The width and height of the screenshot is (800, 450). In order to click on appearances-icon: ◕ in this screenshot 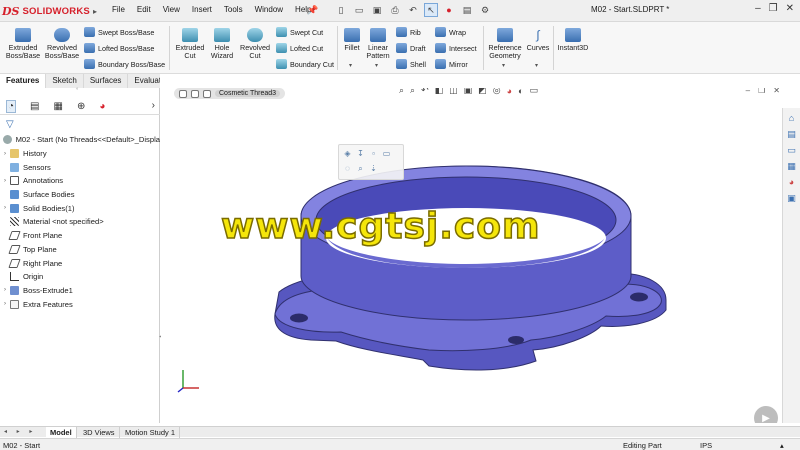, I will do `click(791, 182)`.